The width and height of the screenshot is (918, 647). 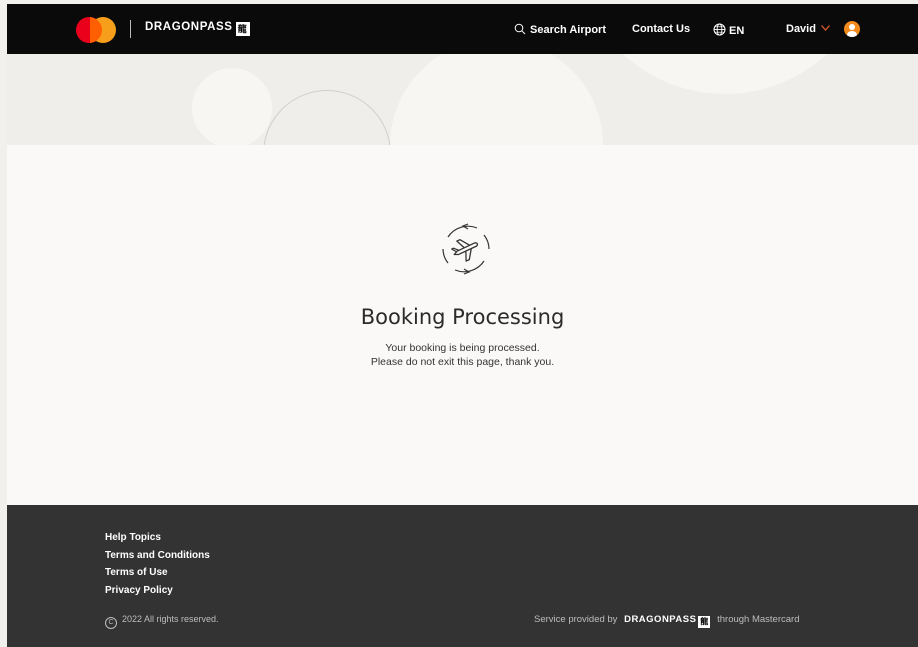 What do you see at coordinates (801, 29) in the screenshot?
I see `user-name: David` at bounding box center [801, 29].